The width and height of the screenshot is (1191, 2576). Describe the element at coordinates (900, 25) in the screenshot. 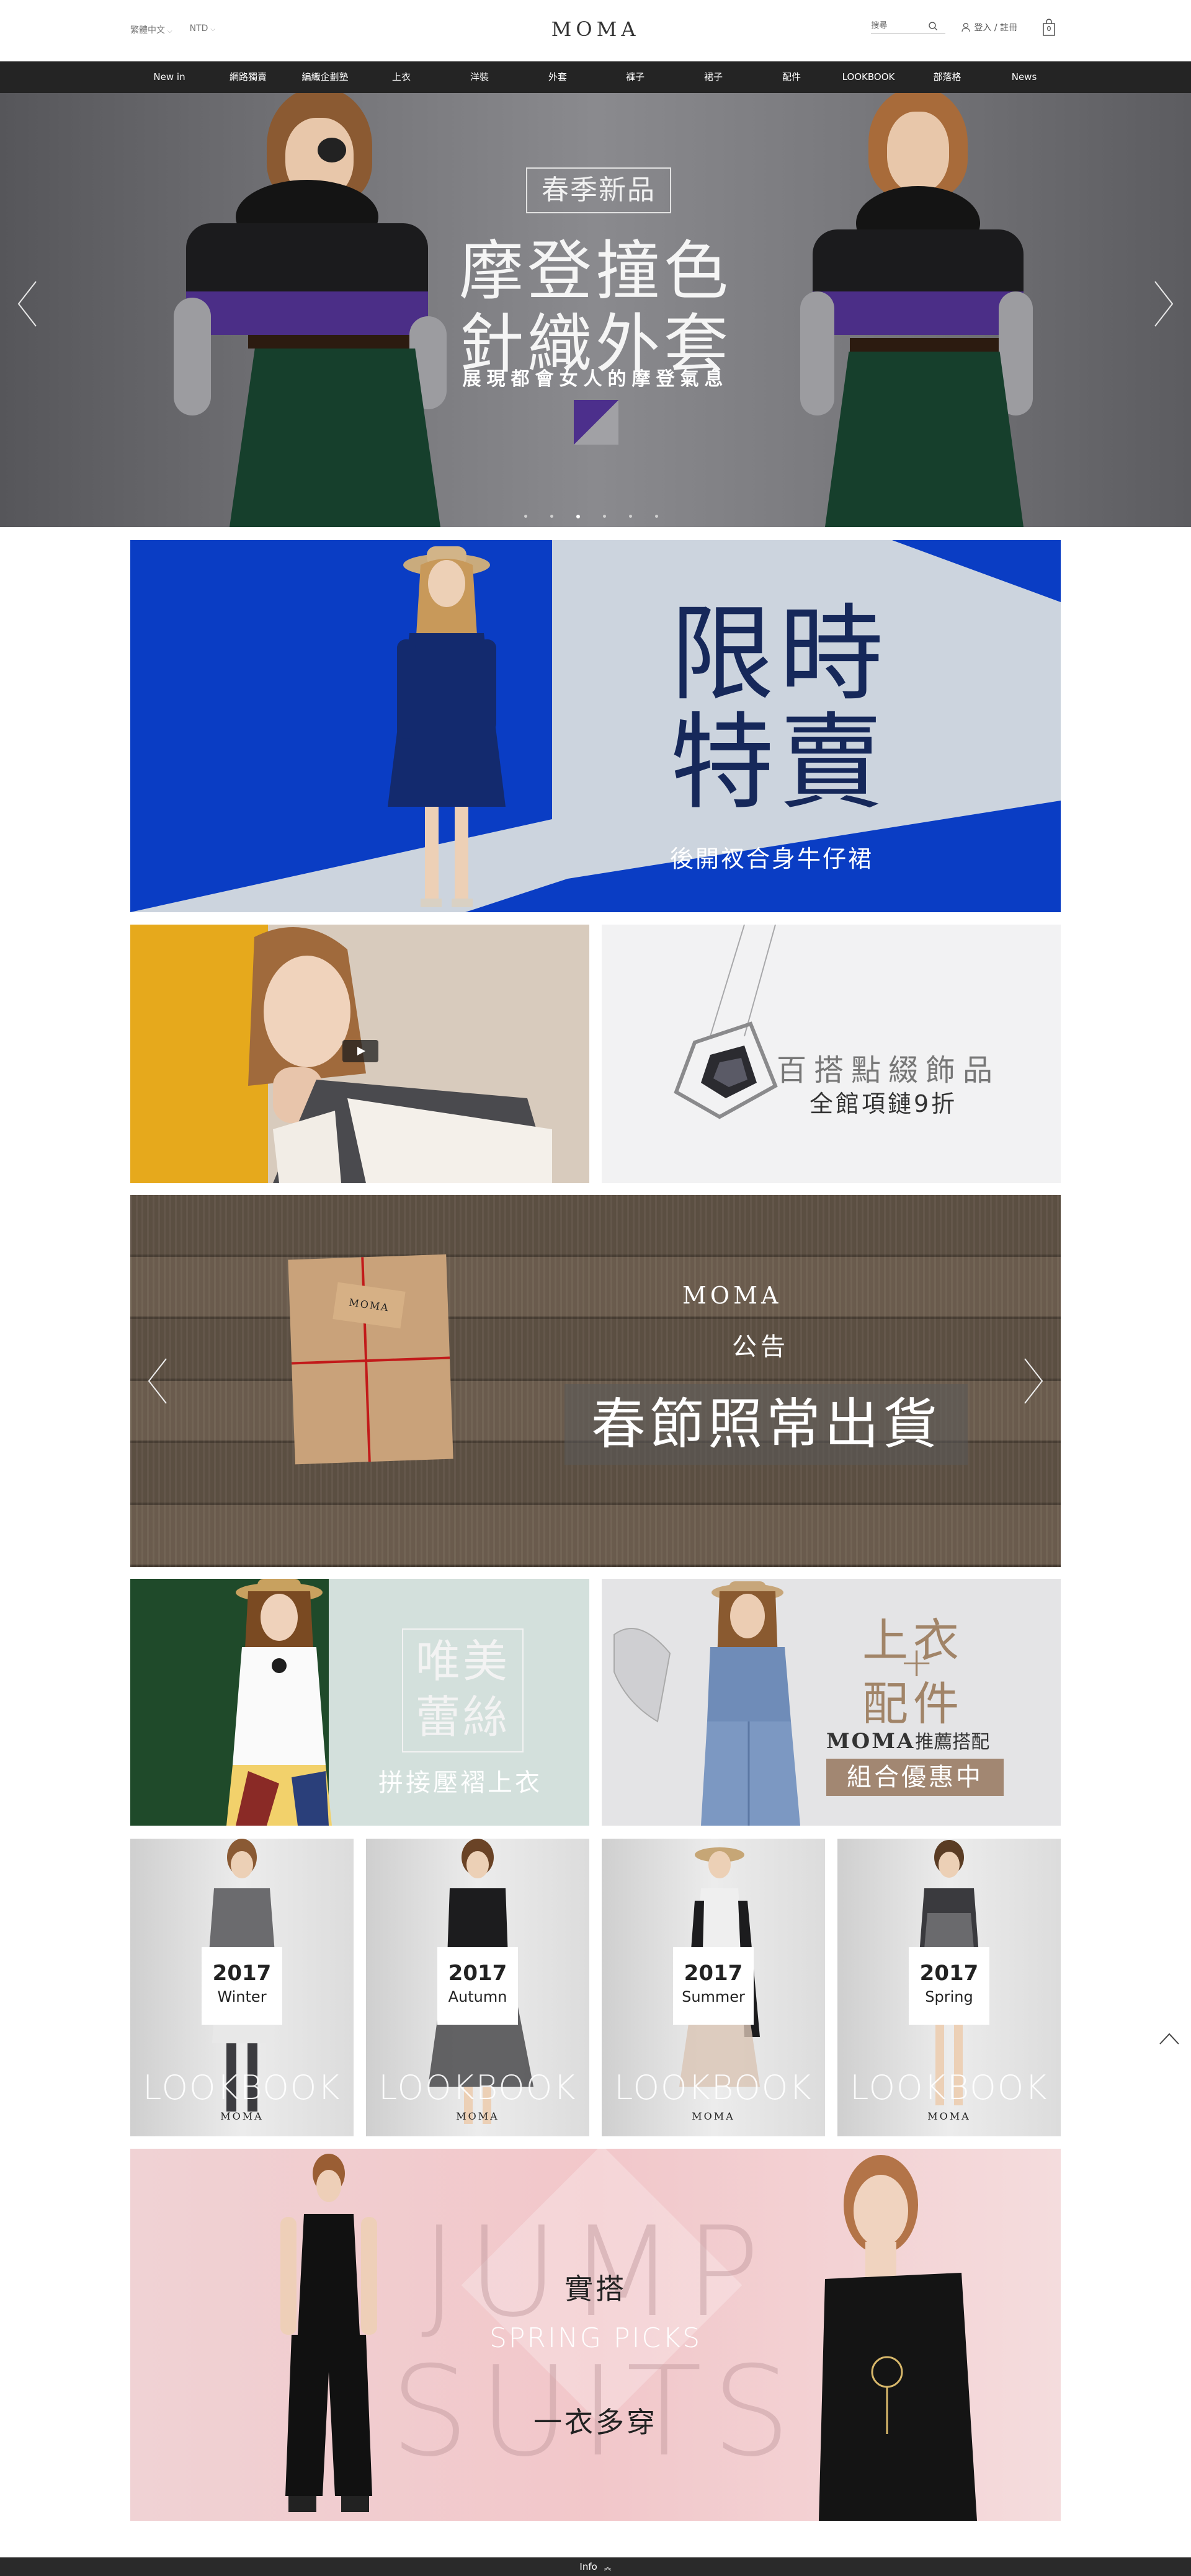

I see `search-input` at that location.